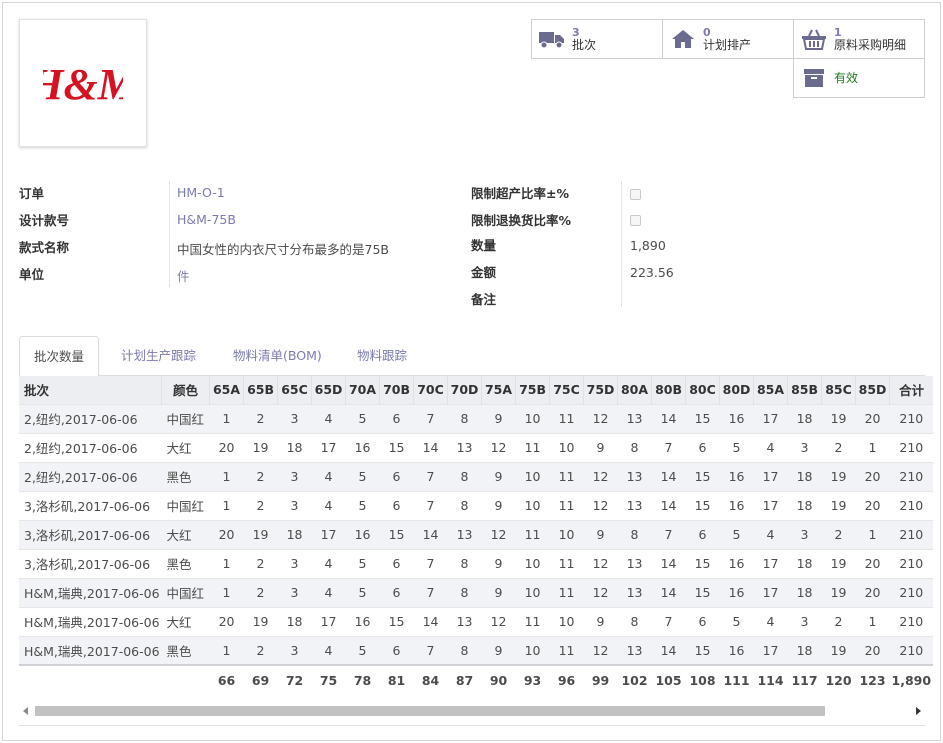 The image size is (943, 743). I want to click on product-image: H&M, so click(83, 83).